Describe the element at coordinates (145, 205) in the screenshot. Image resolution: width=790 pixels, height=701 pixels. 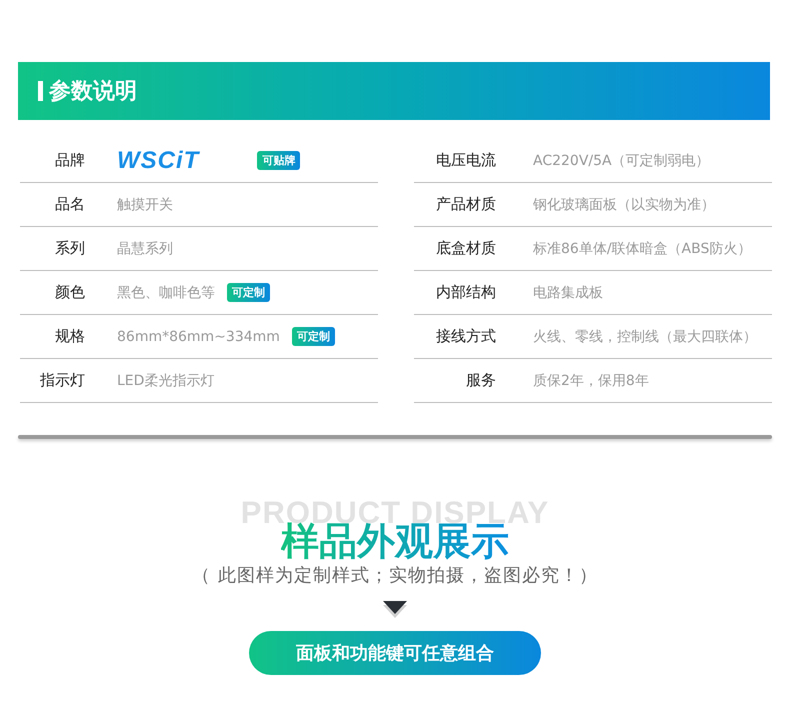
I see `param-value: 触摸开关` at that location.